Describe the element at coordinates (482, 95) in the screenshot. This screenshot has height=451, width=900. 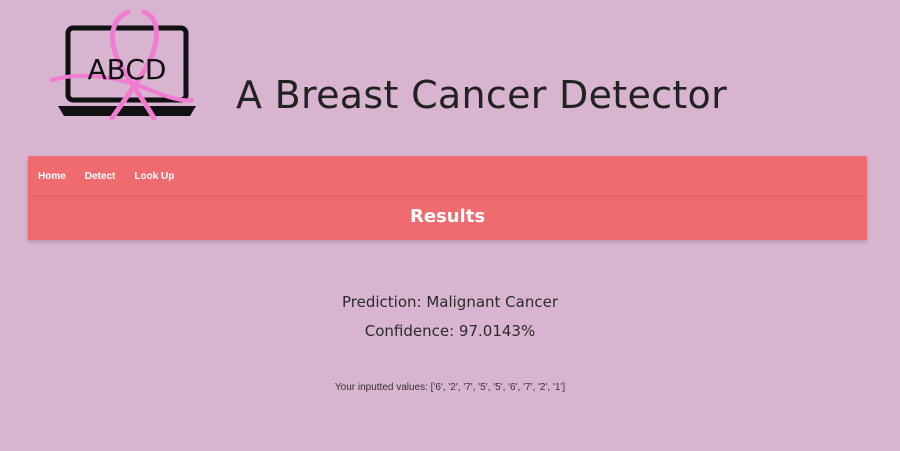
I see `page-title: A Breast Cancer Detector` at that location.